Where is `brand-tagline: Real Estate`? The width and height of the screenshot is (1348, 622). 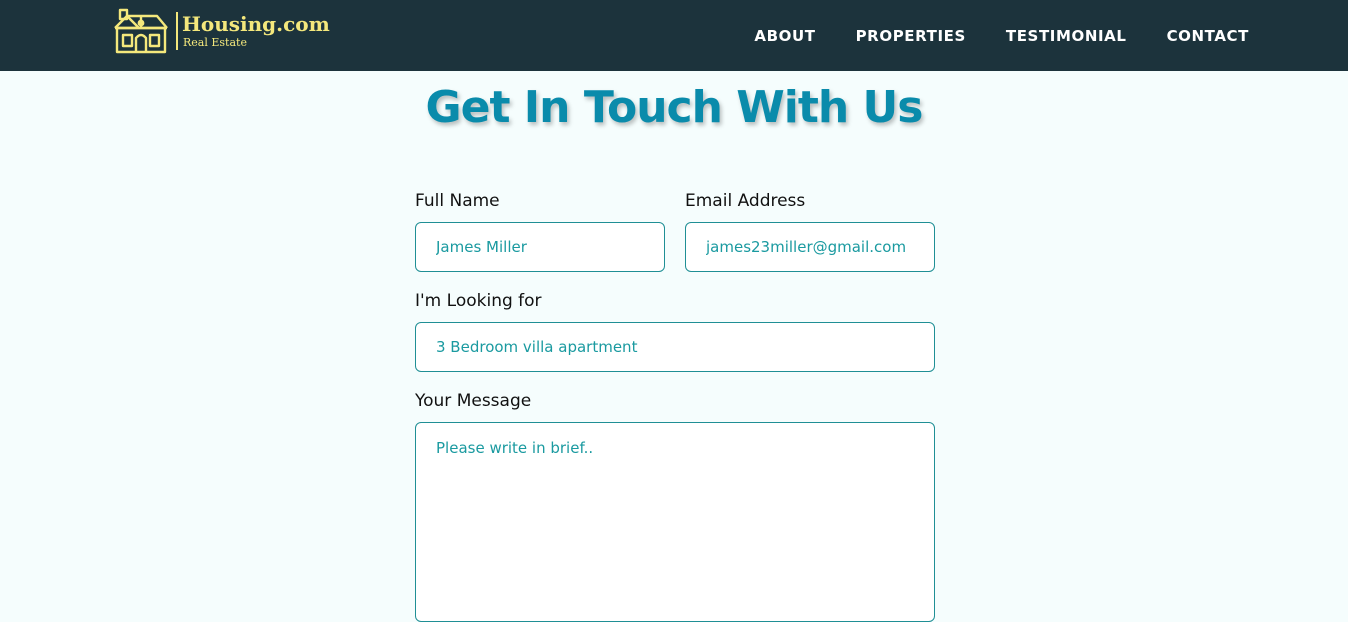
brand-tagline: Real Estate is located at coordinates (215, 42).